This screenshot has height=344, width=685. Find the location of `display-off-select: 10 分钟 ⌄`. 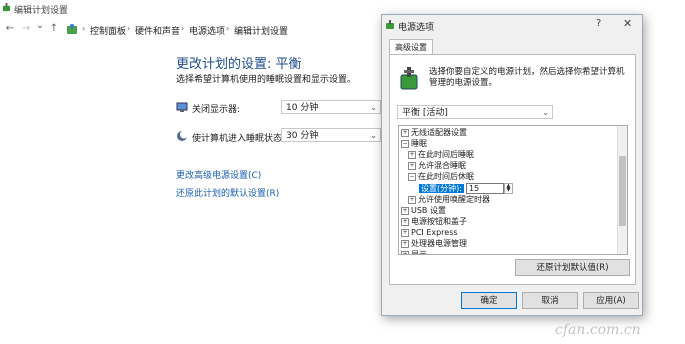

display-off-select: 10 分钟 ⌄ is located at coordinates (331, 107).